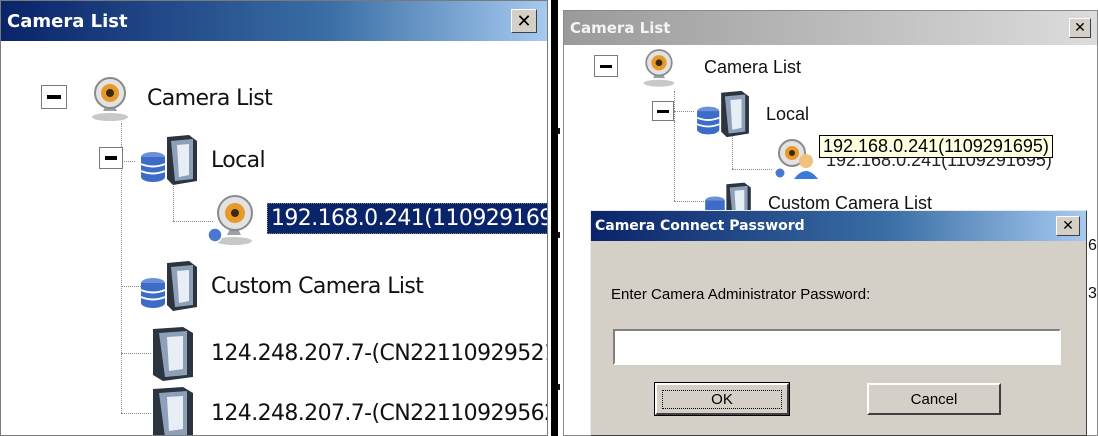 The image size is (1098, 436). I want to click on tree-item-label: 192.168.0.241(1109291695), so click(407, 218).